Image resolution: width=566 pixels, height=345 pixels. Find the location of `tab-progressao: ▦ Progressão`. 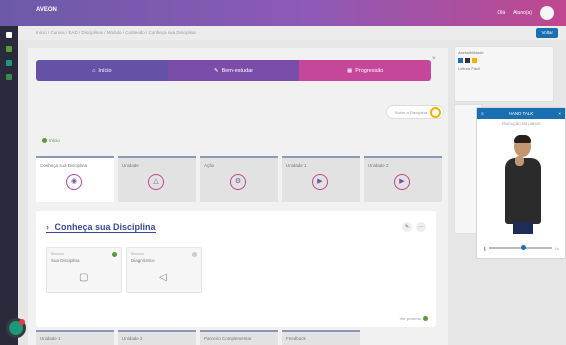

tab-progressao: ▦ Progressão is located at coordinates (365, 70).